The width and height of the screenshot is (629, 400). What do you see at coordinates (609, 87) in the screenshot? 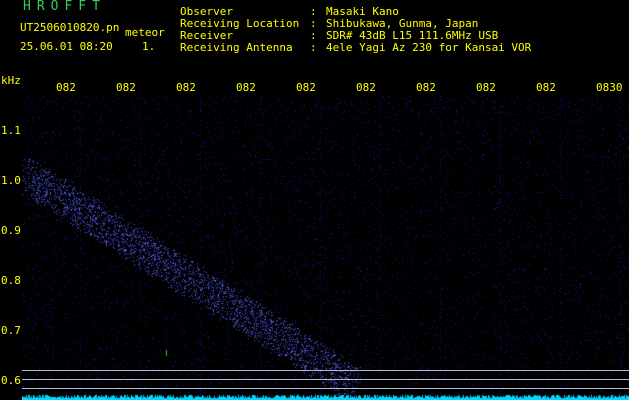
I see `x-tick: 0830` at bounding box center [609, 87].